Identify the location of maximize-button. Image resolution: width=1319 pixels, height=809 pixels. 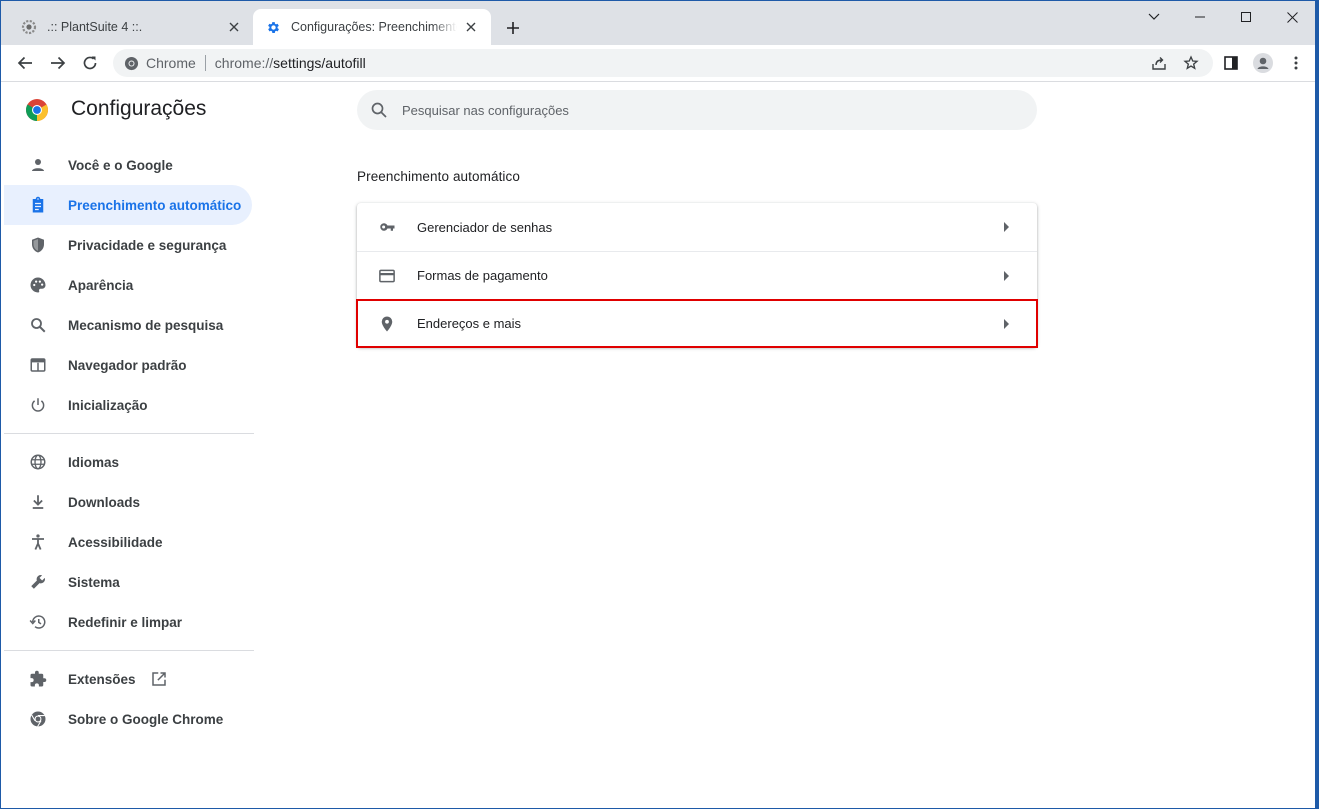
(1246, 17).